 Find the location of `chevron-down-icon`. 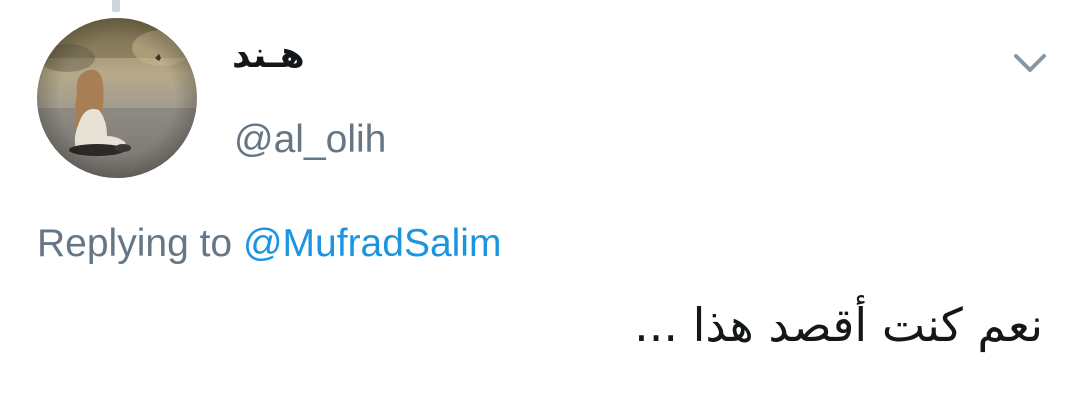

chevron-down-icon is located at coordinates (1030, 62).